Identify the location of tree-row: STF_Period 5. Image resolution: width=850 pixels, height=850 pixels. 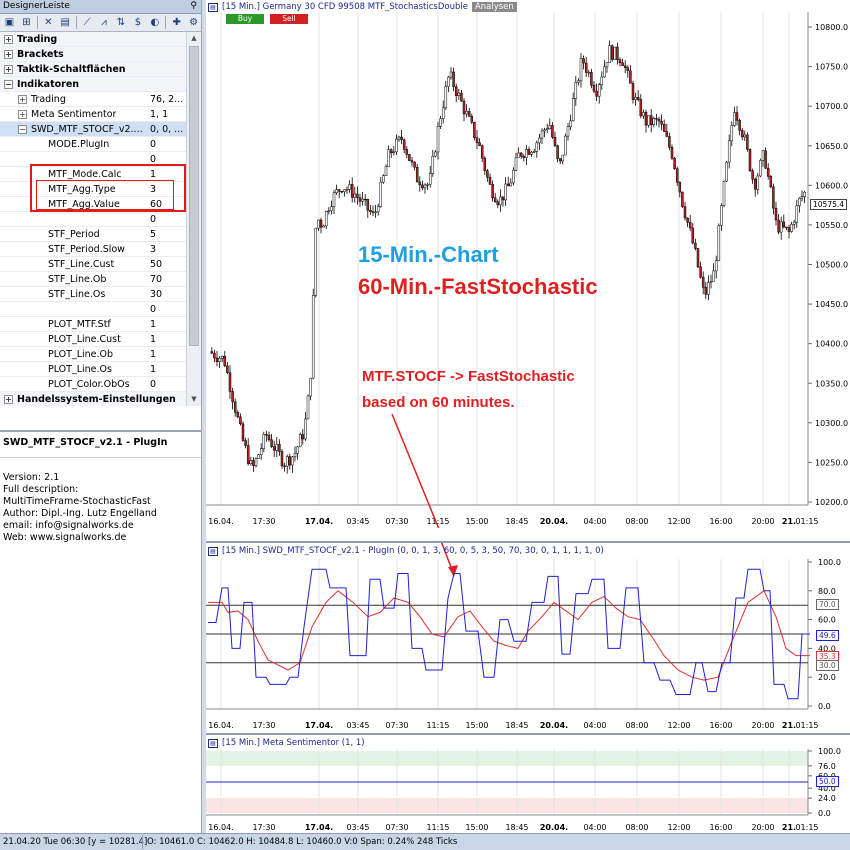
(93, 234).